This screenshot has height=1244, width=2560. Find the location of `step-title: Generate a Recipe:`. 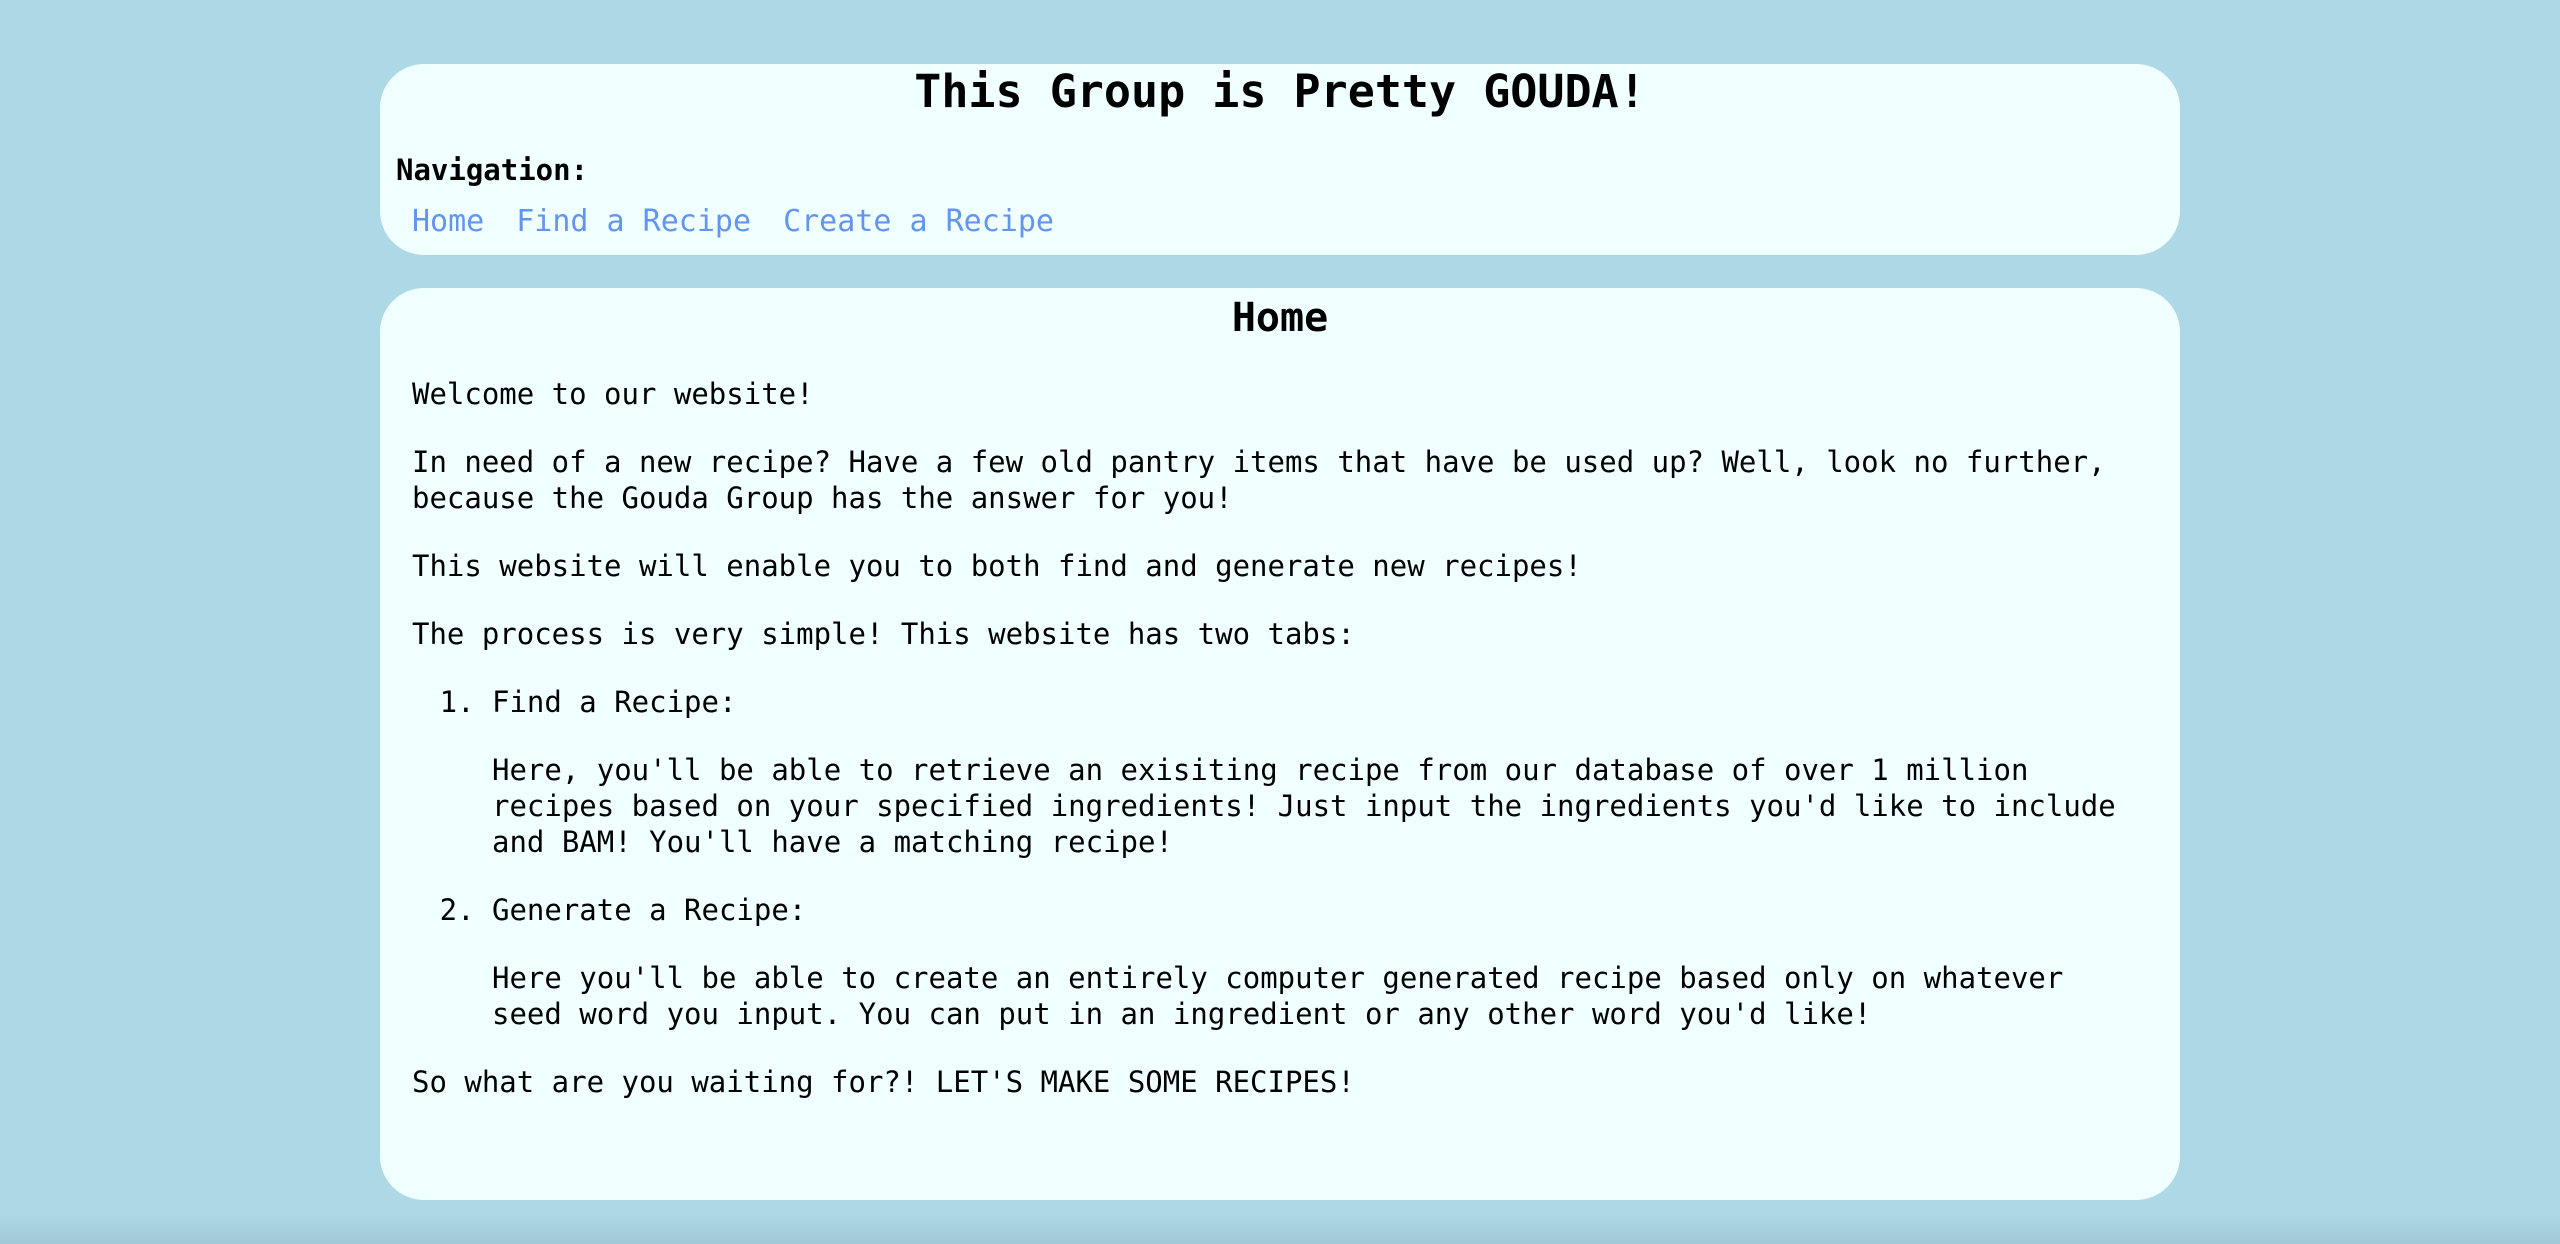

step-title: Generate a Recipe: is located at coordinates (649, 910).